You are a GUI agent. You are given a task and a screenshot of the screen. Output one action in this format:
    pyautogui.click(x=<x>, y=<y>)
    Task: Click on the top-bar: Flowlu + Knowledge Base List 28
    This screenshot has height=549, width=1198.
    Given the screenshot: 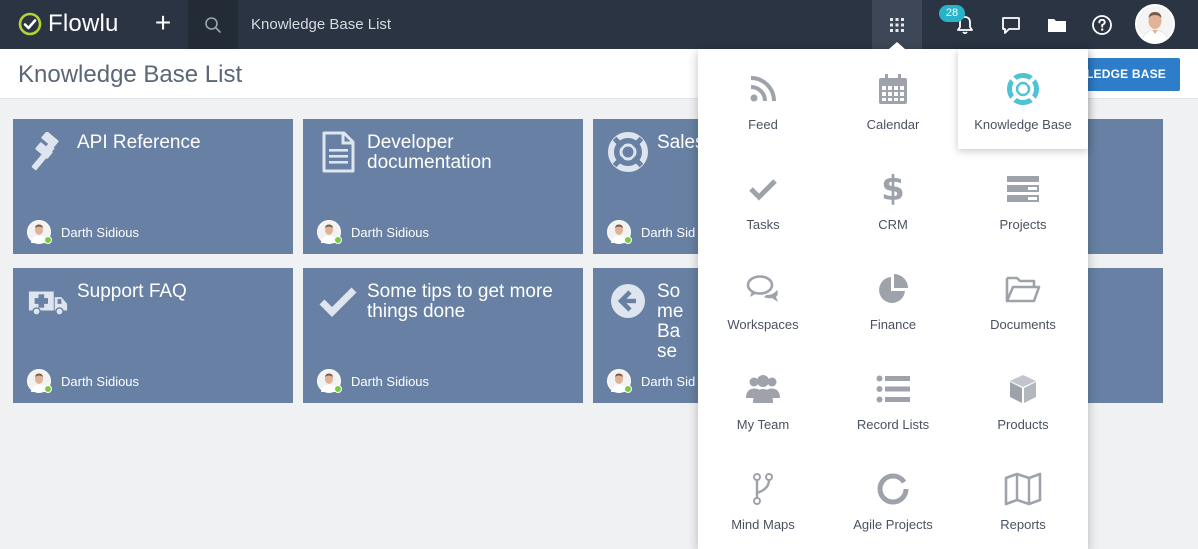 What is the action you would take?
    pyautogui.click(x=599, y=24)
    